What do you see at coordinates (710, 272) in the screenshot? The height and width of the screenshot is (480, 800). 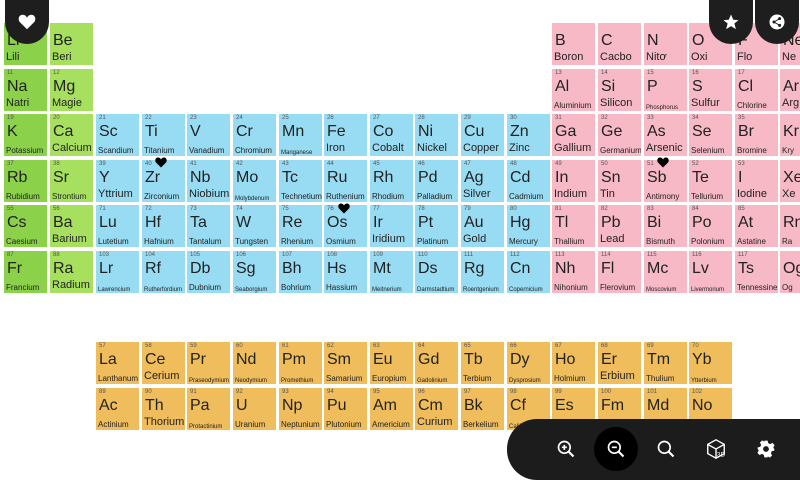 I see `element-cell-lv: 116 Lv Livermorium` at bounding box center [710, 272].